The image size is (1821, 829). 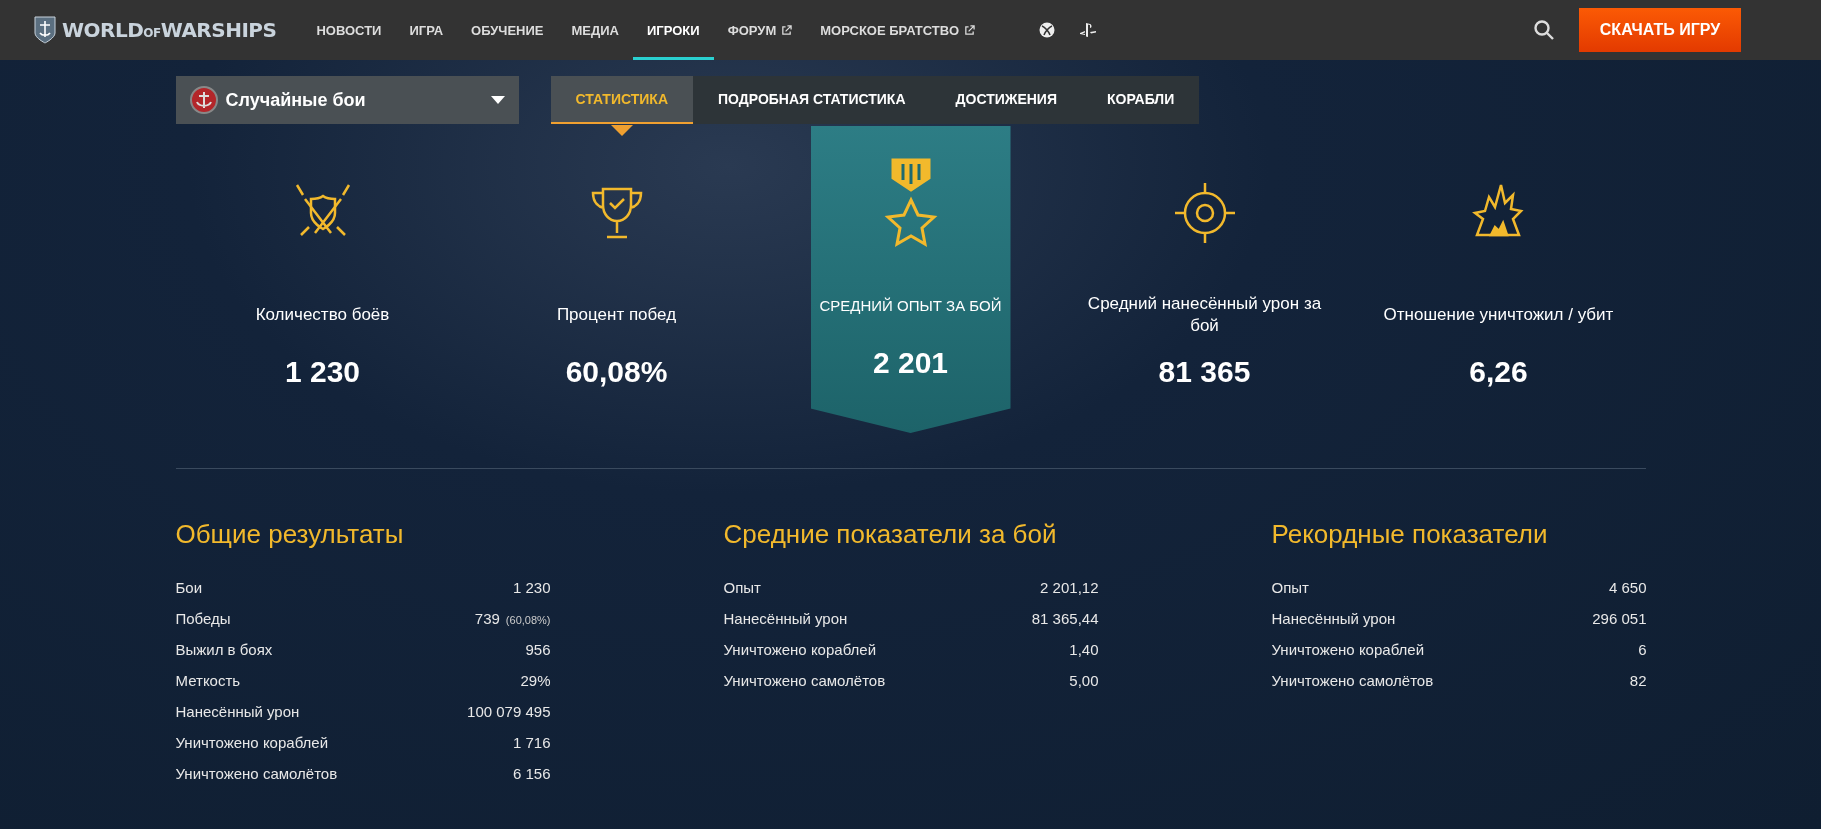 I want to click on stat-number: 5,00, so click(x=1084, y=680).